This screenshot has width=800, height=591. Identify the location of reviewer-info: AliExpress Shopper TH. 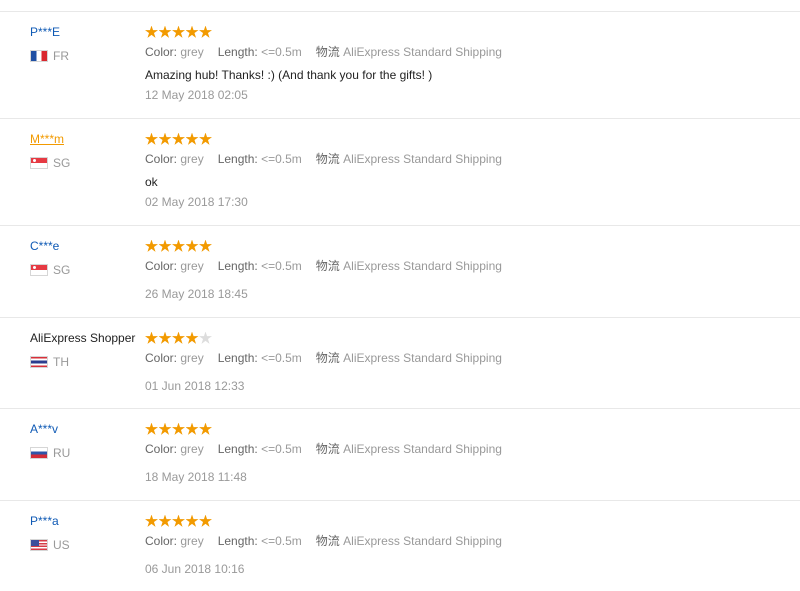
(86, 350).